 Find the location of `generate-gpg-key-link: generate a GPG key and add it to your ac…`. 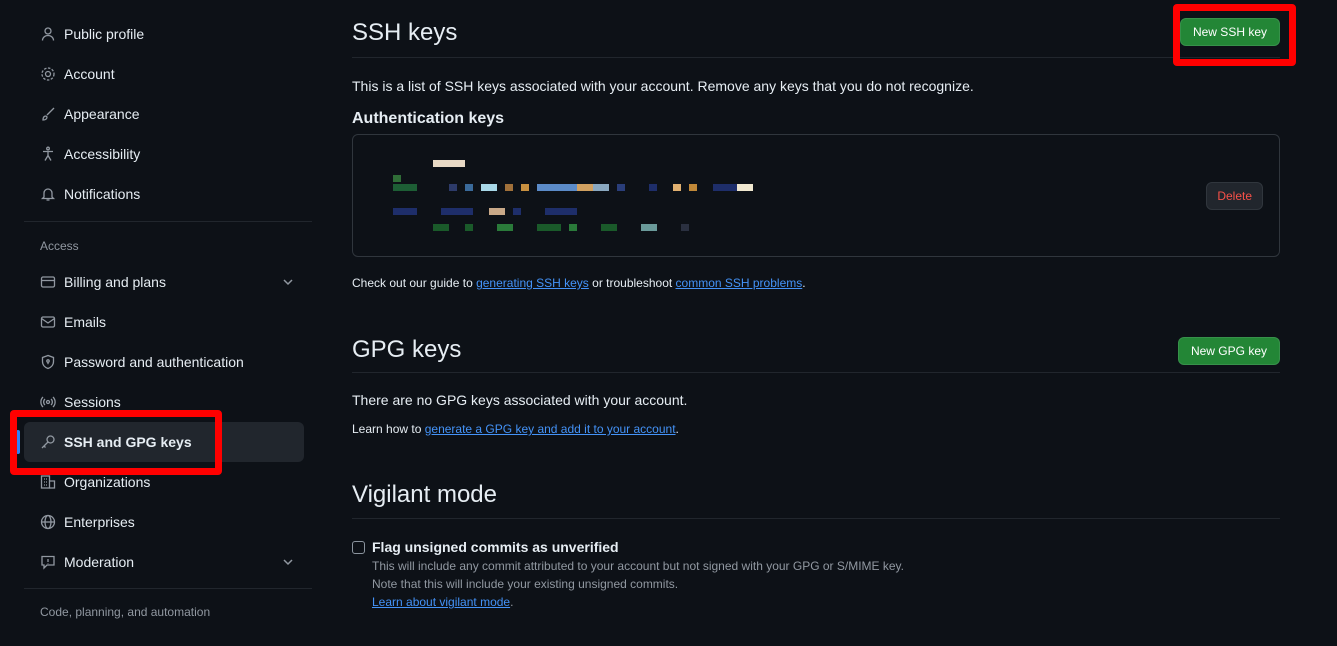

generate-gpg-key-link: generate a GPG key and add it to your ac… is located at coordinates (550, 429).